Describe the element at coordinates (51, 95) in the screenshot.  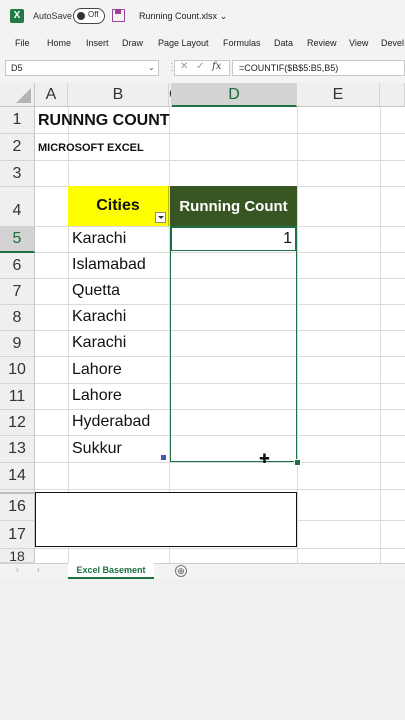
I see `column-header-a: A` at that location.